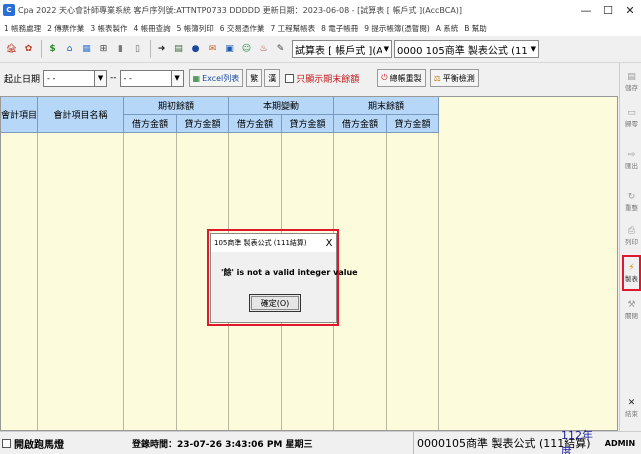 Image resolution: width=641 pixels, height=454 pixels. Describe the element at coordinates (630, 10) in the screenshot. I see `close-window-button: ✕` at that location.